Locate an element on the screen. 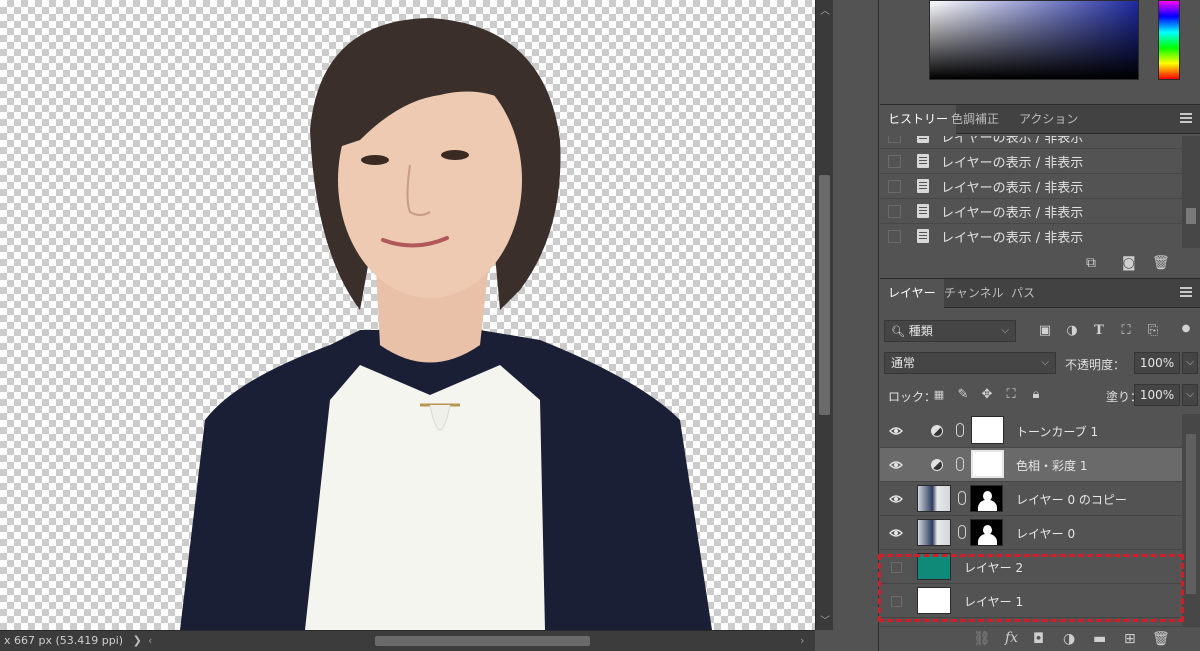  lock-transparent-pixels-icon: ▦ is located at coordinates (939, 395).